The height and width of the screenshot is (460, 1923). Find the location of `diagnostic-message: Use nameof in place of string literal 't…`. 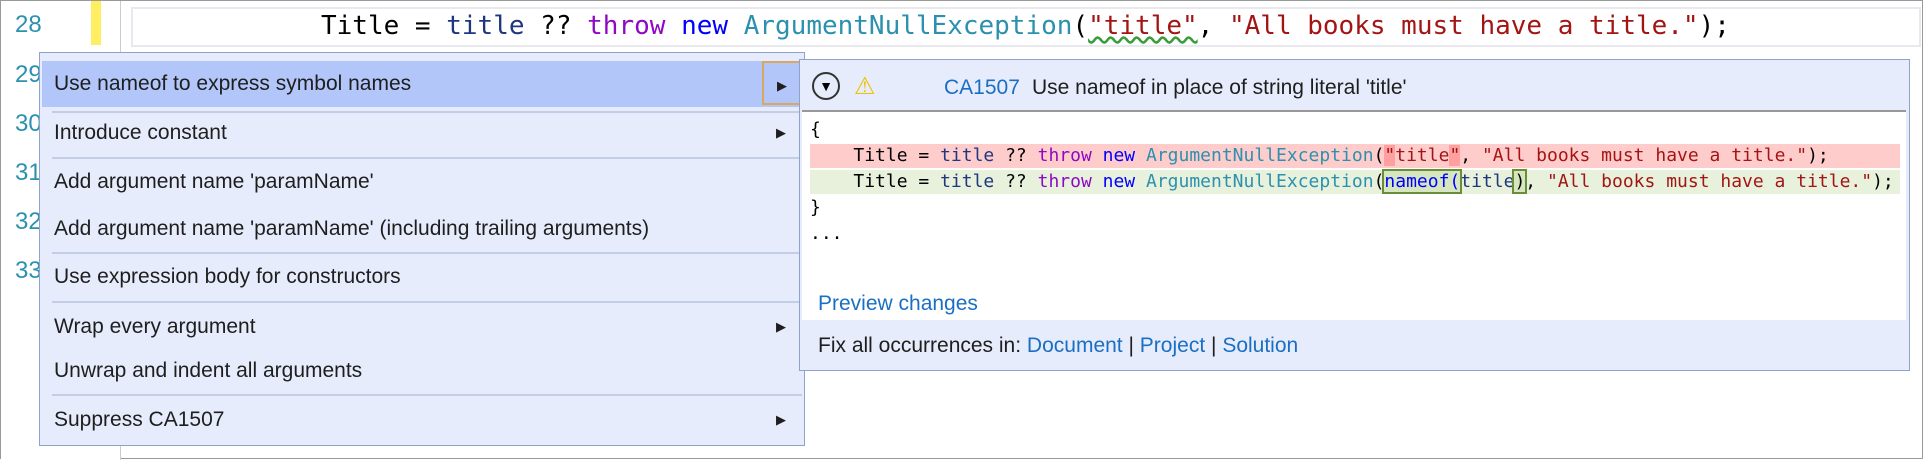

diagnostic-message: Use nameof in place of string literal 't… is located at coordinates (1219, 87).